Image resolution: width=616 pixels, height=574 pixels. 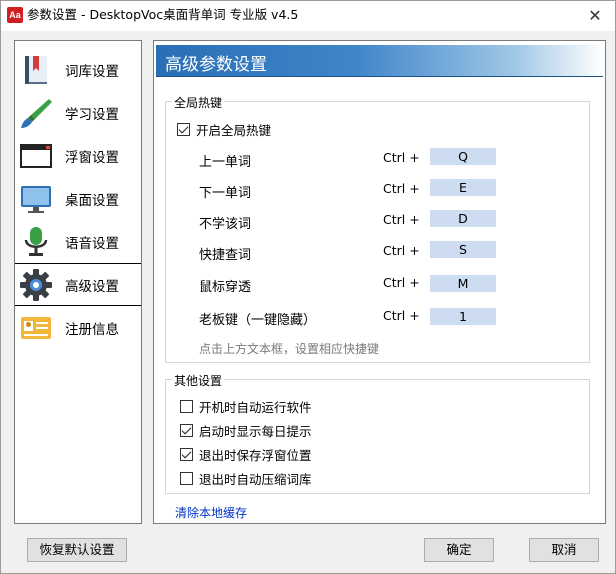 I want to click on id-card-icon, so click(x=36, y=328).